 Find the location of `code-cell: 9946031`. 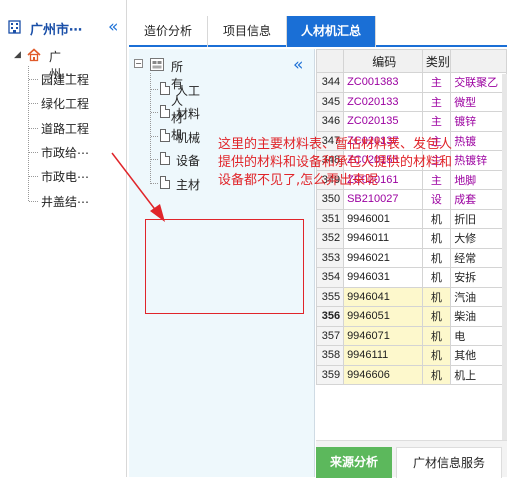

code-cell: 9946031 is located at coordinates (383, 277).